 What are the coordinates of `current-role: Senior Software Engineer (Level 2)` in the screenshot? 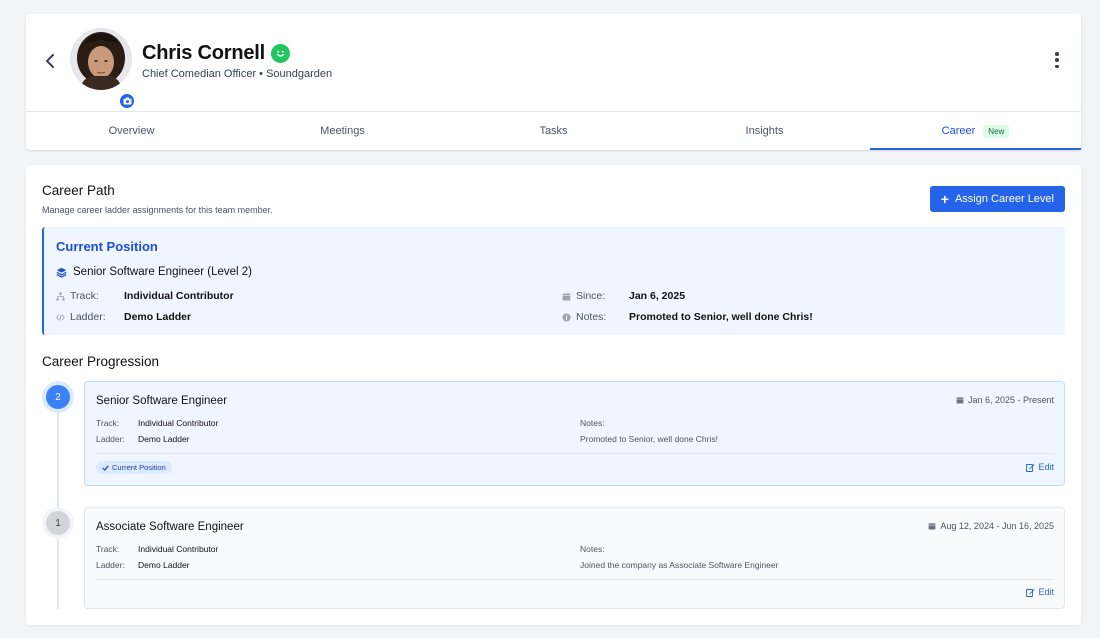 It's located at (154, 272).